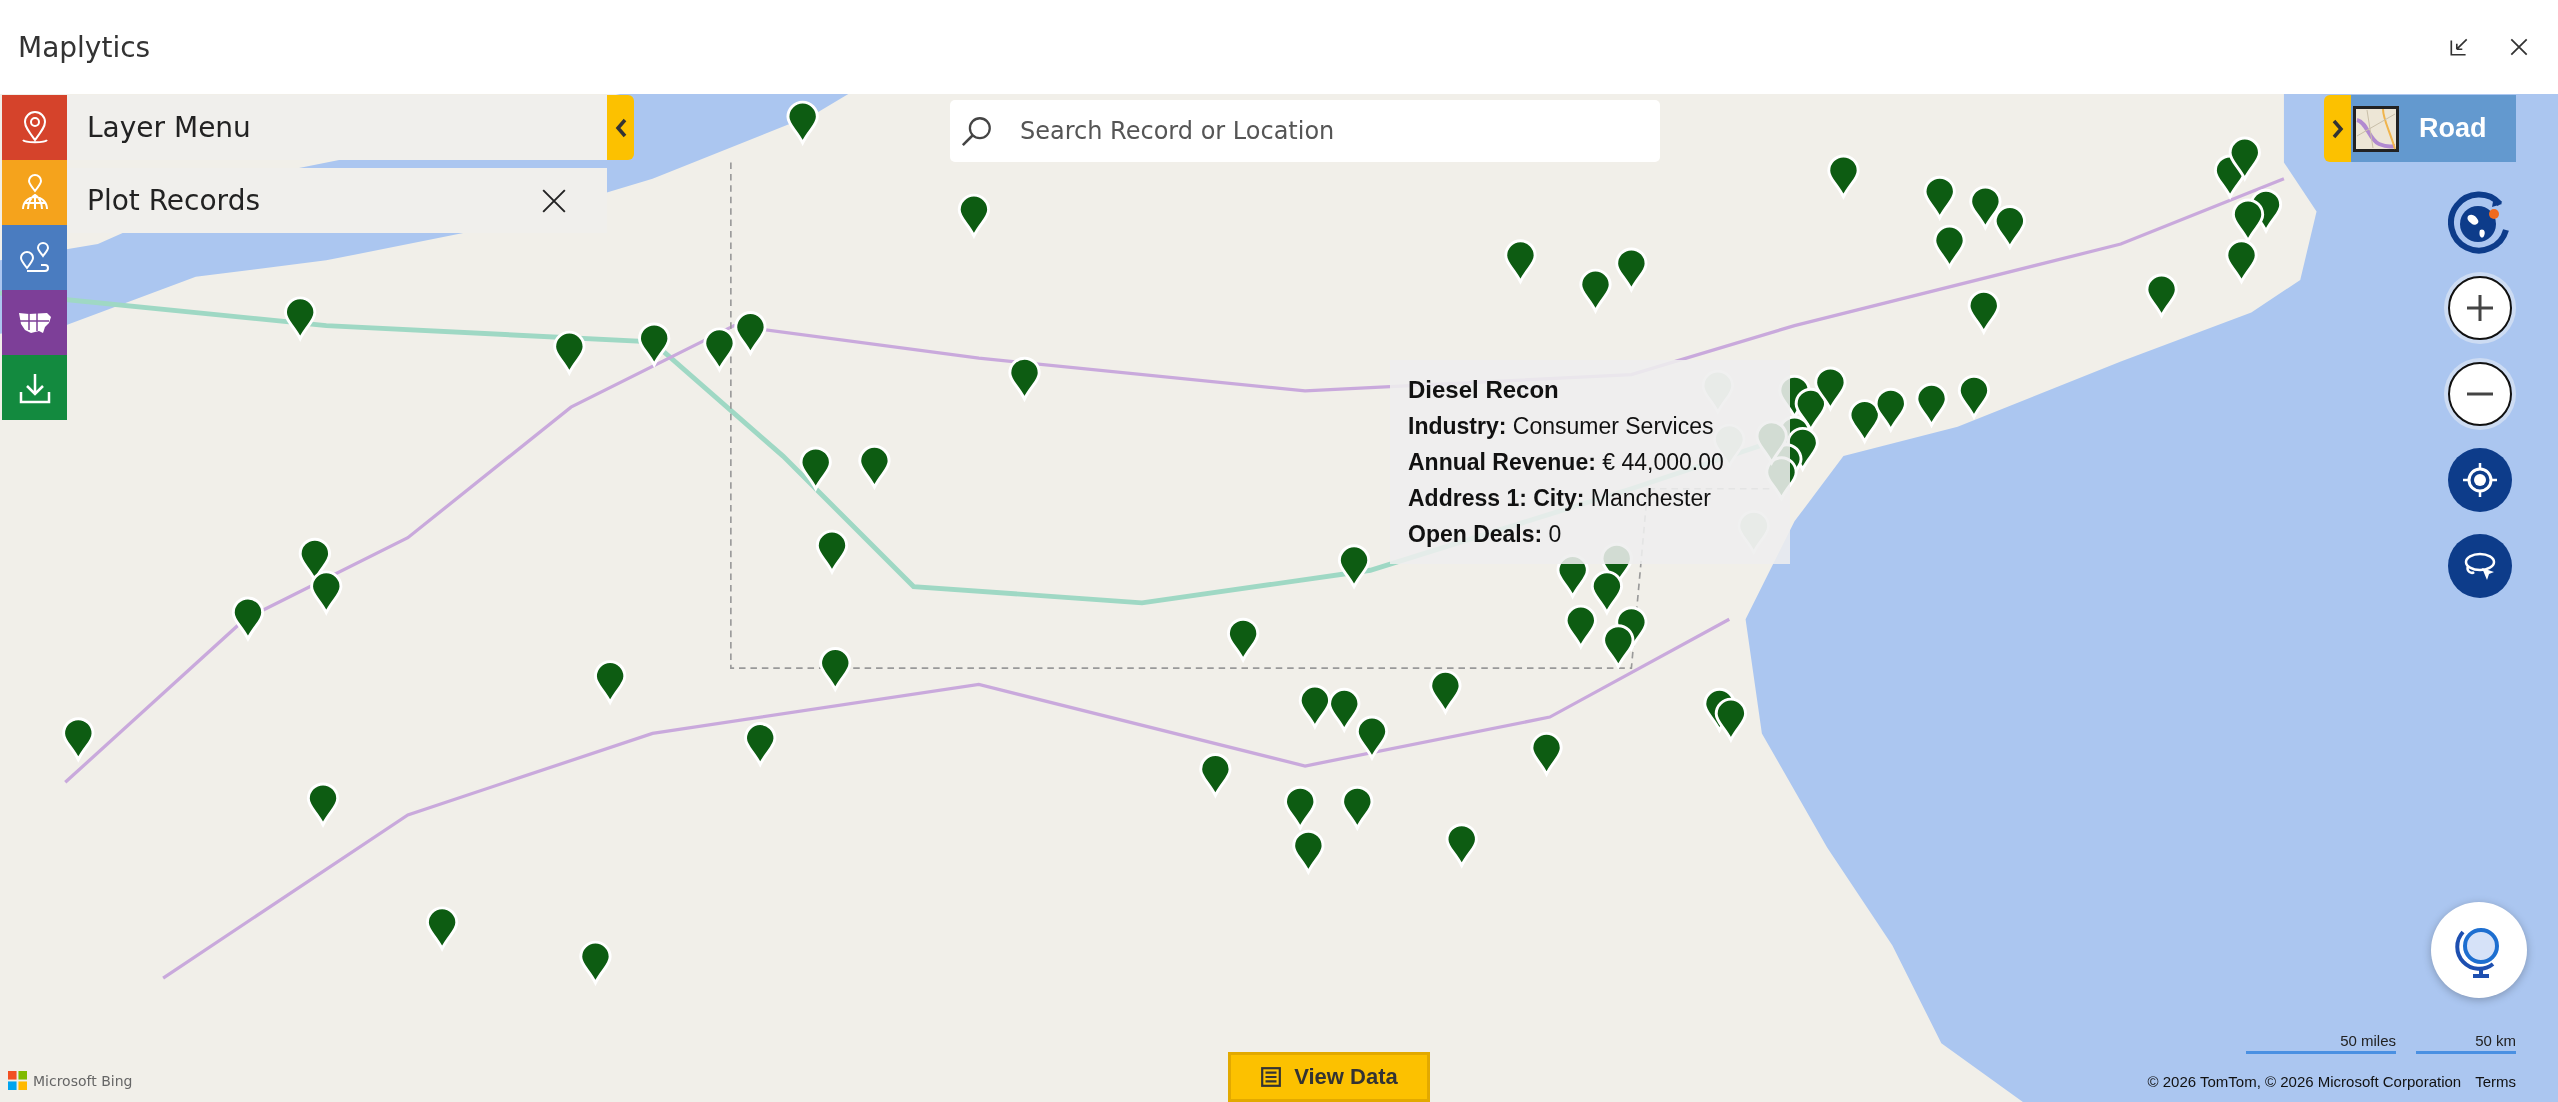  Describe the element at coordinates (2495, 1081) in the screenshot. I see `terms-link: Terms` at that location.